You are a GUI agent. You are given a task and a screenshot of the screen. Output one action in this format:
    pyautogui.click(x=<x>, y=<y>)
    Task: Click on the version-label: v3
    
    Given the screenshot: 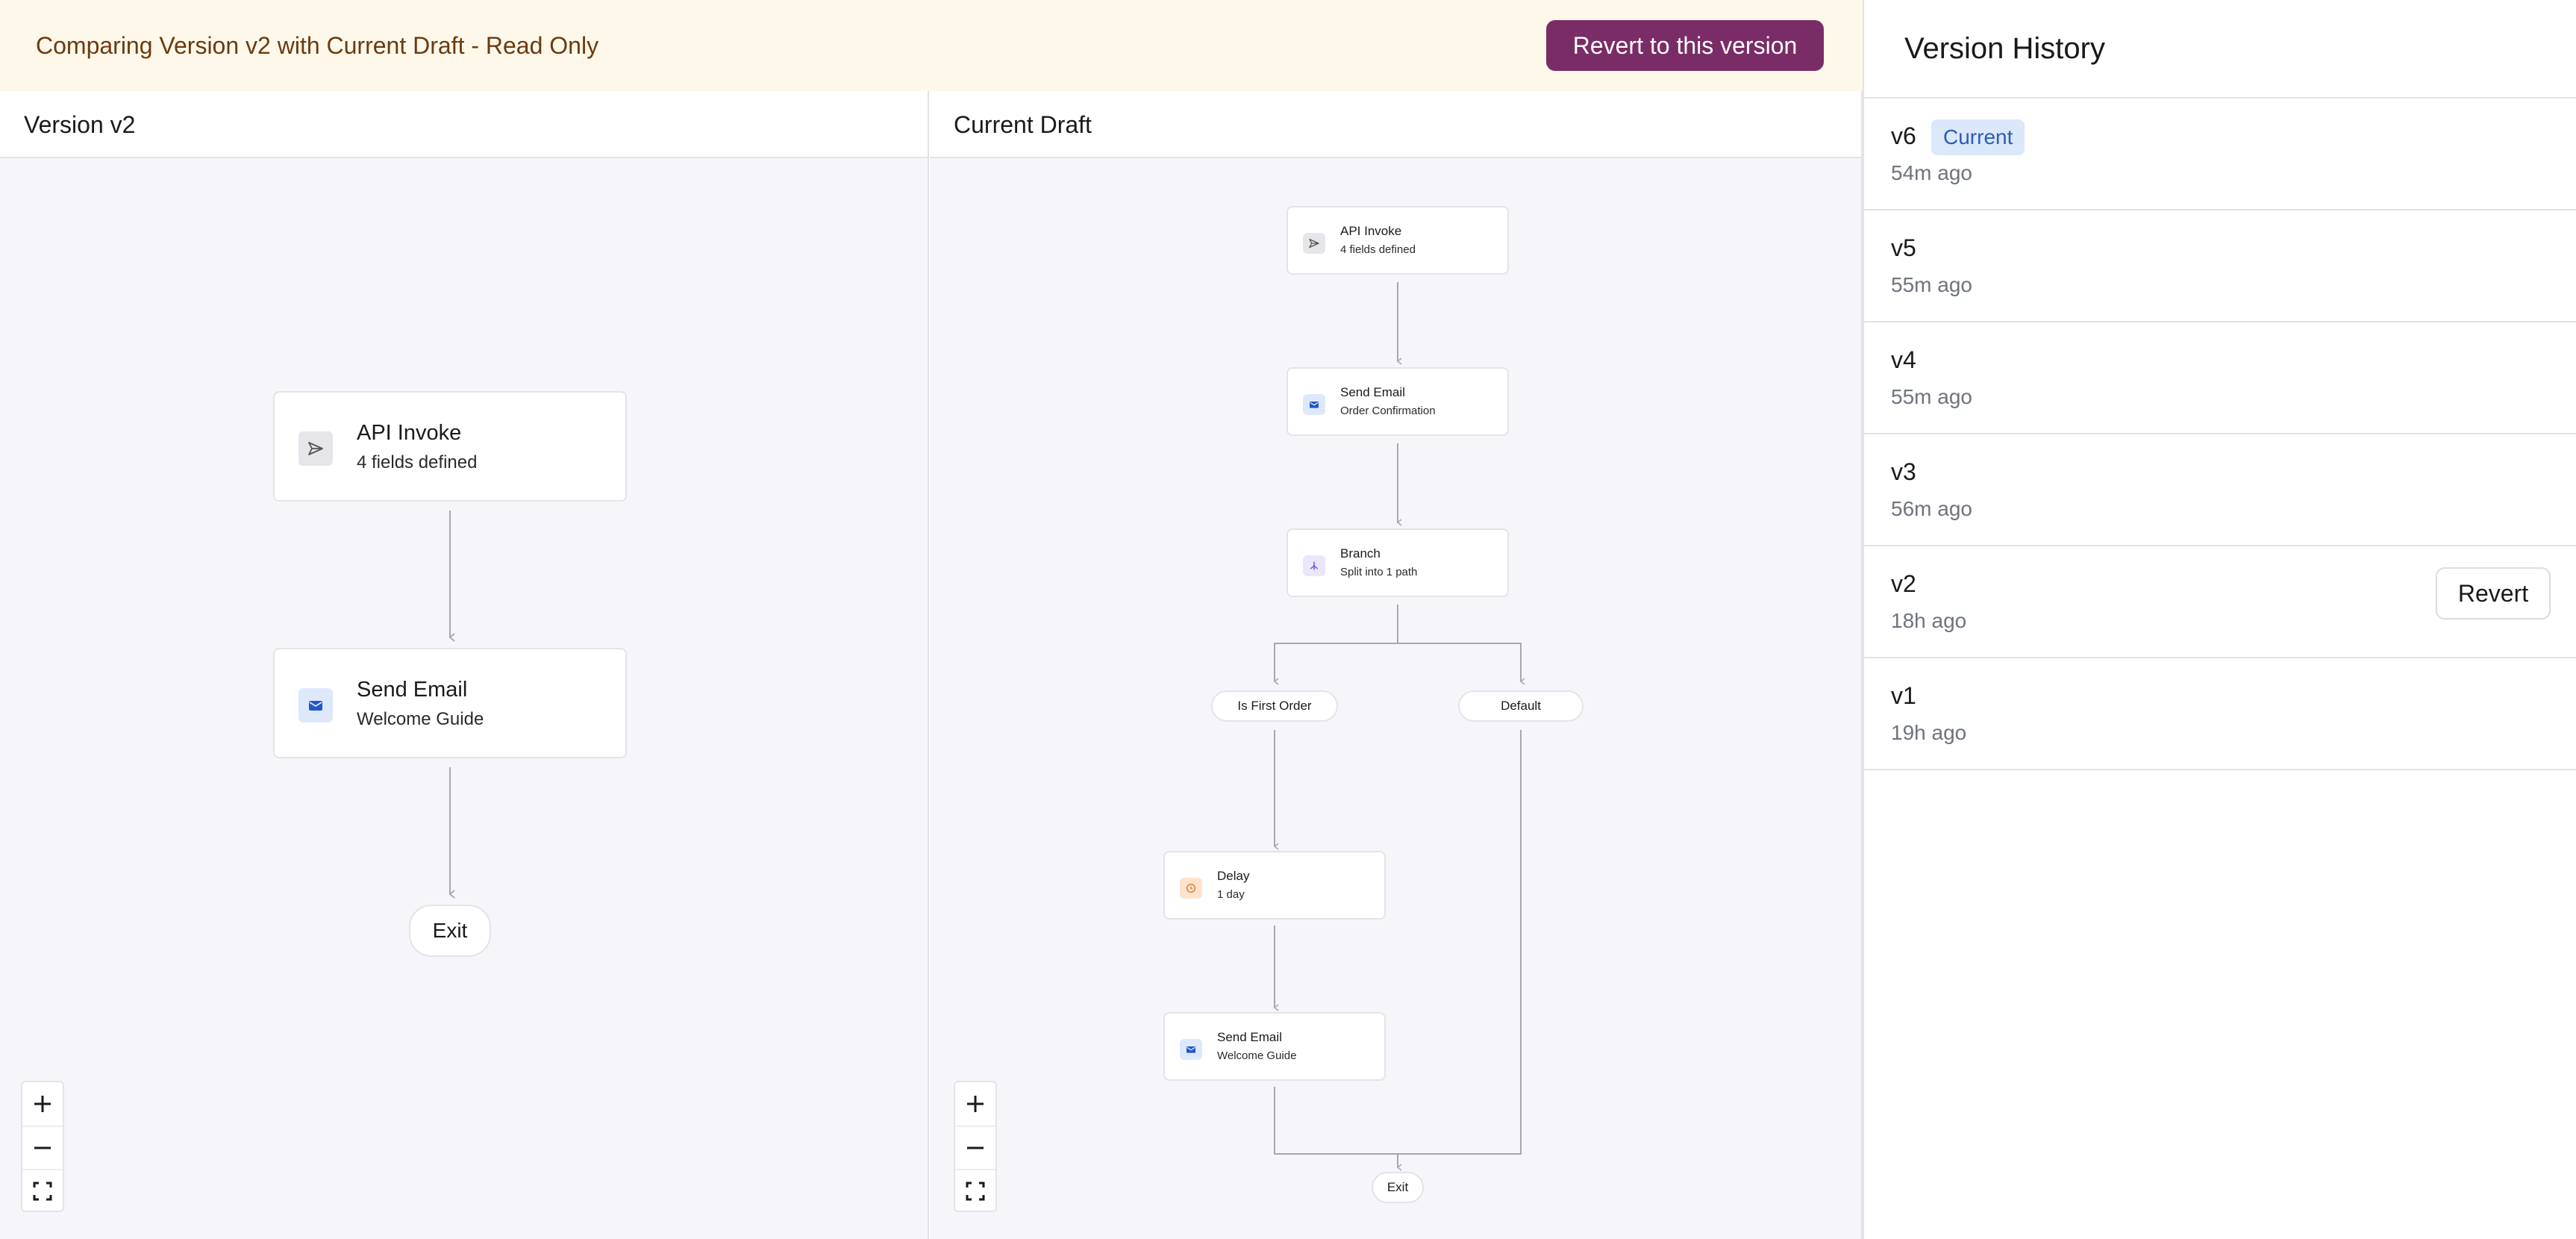 What is the action you would take?
    pyautogui.click(x=1903, y=472)
    